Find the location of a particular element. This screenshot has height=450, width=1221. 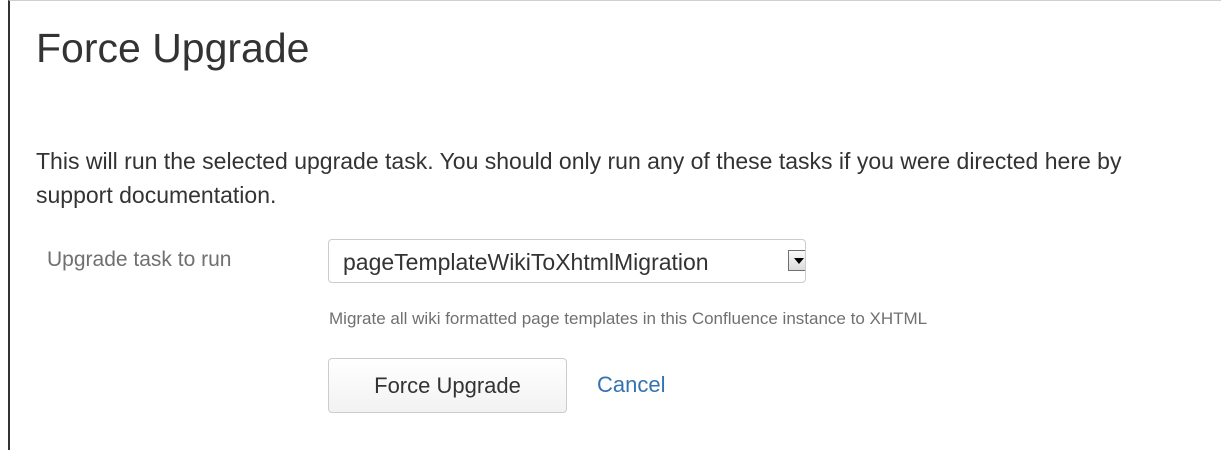

upgrade-task-select: pageTemplateWikiToXhtmlMigration is located at coordinates (567, 261).